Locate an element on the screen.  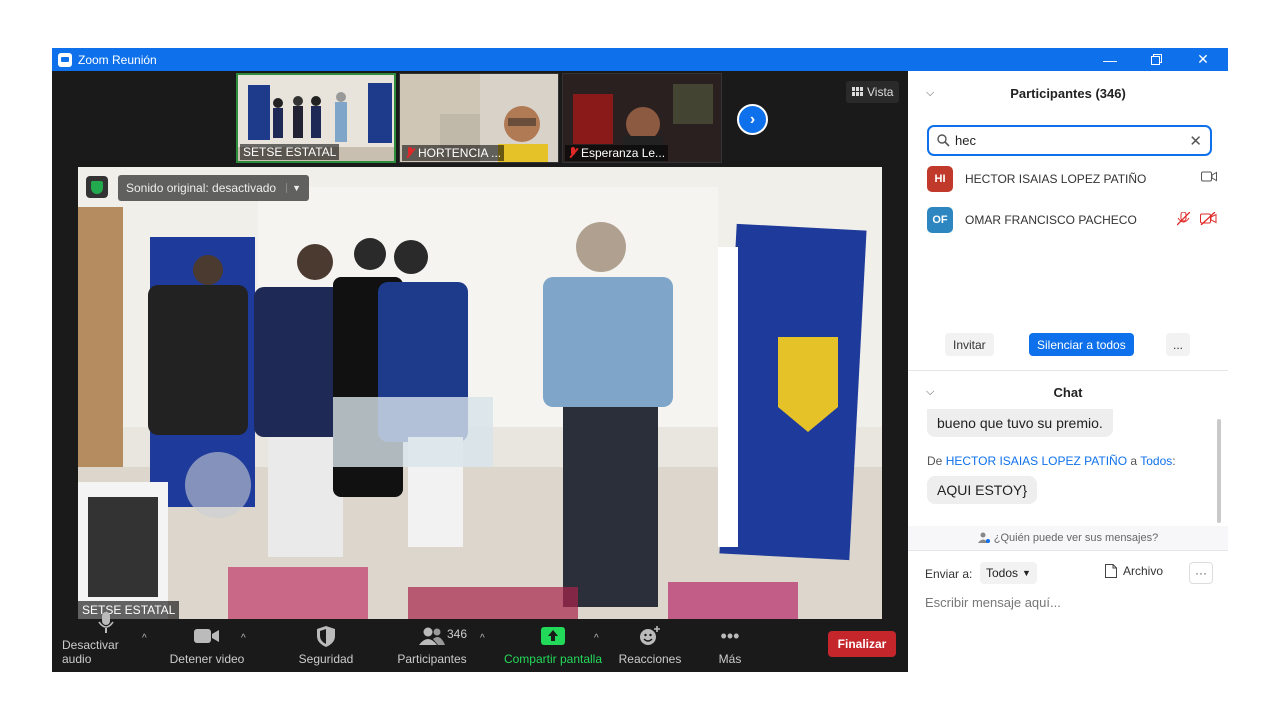
participant-search-input: hec ✕ is located at coordinates (1069, 140).